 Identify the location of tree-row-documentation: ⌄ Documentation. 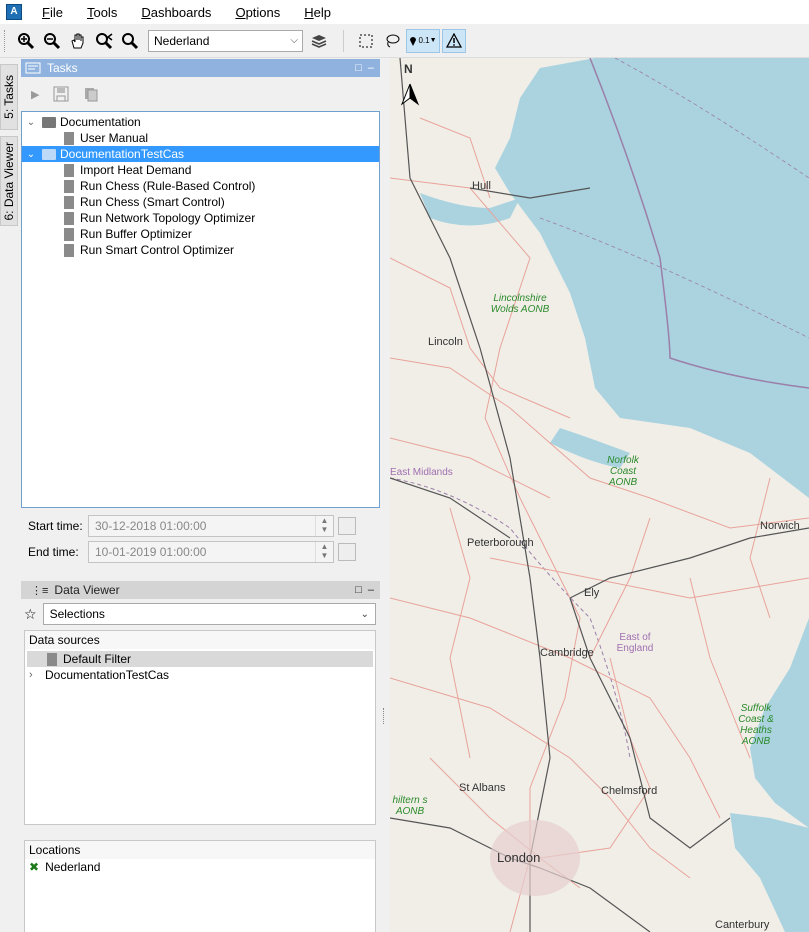
(200, 122).